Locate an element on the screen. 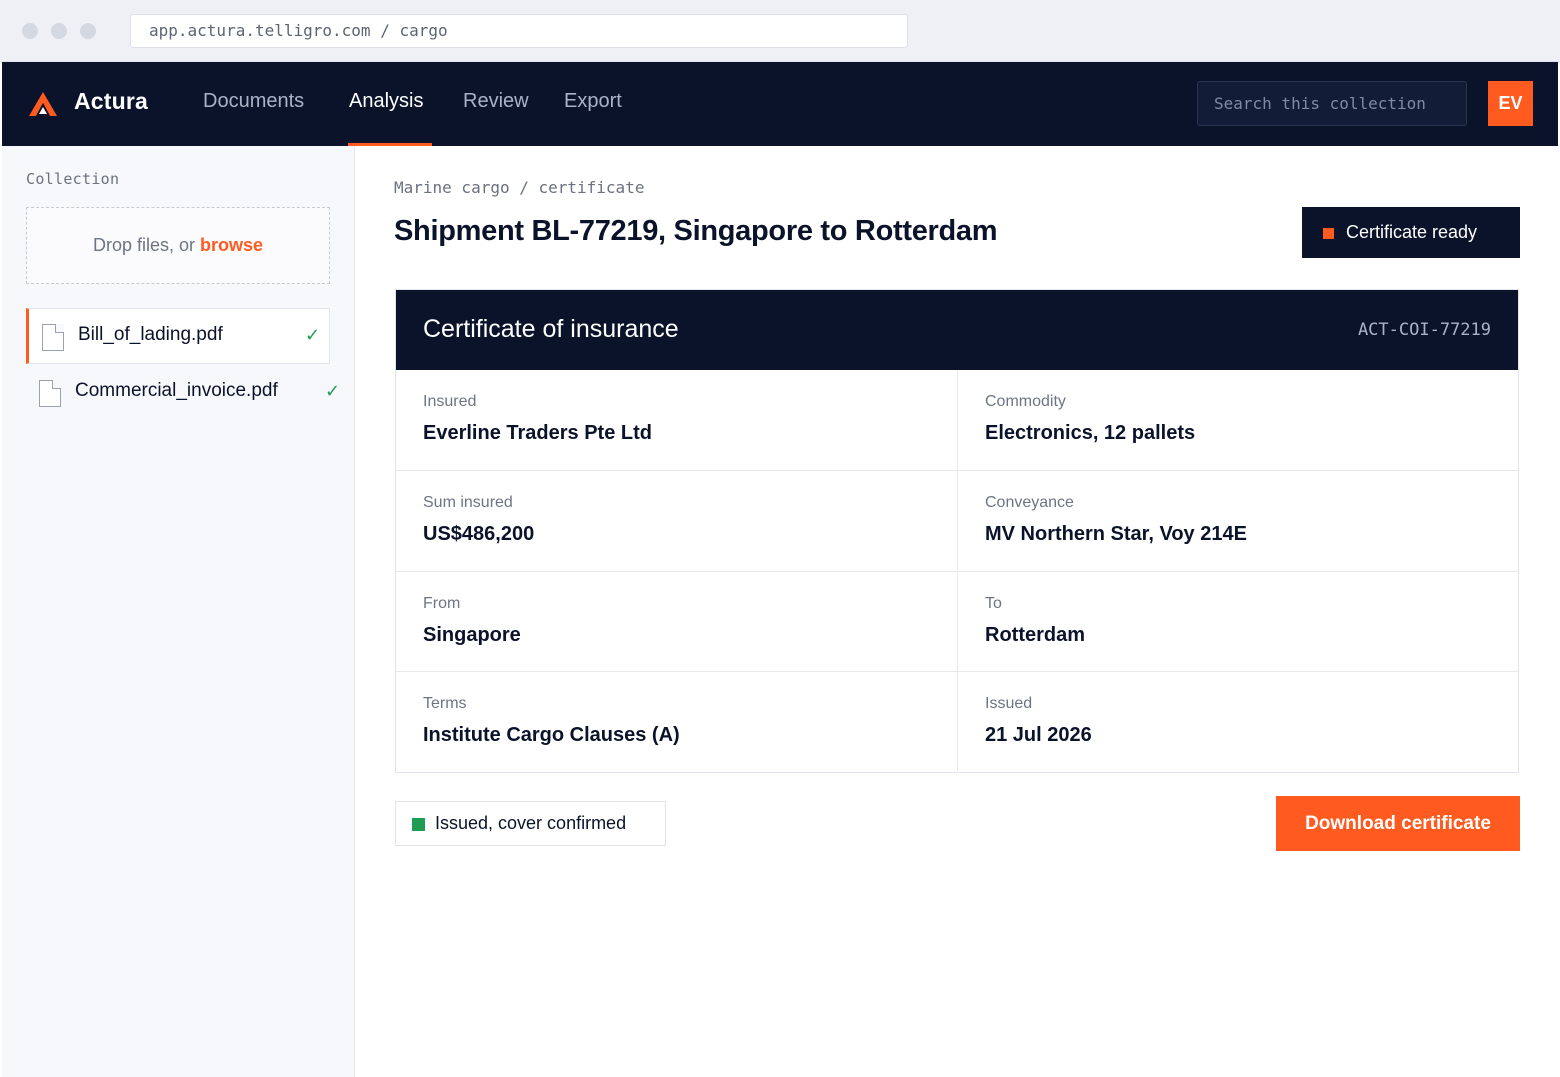 The image size is (1560, 1077). status-label: Issued, cover confirmed is located at coordinates (531, 823).